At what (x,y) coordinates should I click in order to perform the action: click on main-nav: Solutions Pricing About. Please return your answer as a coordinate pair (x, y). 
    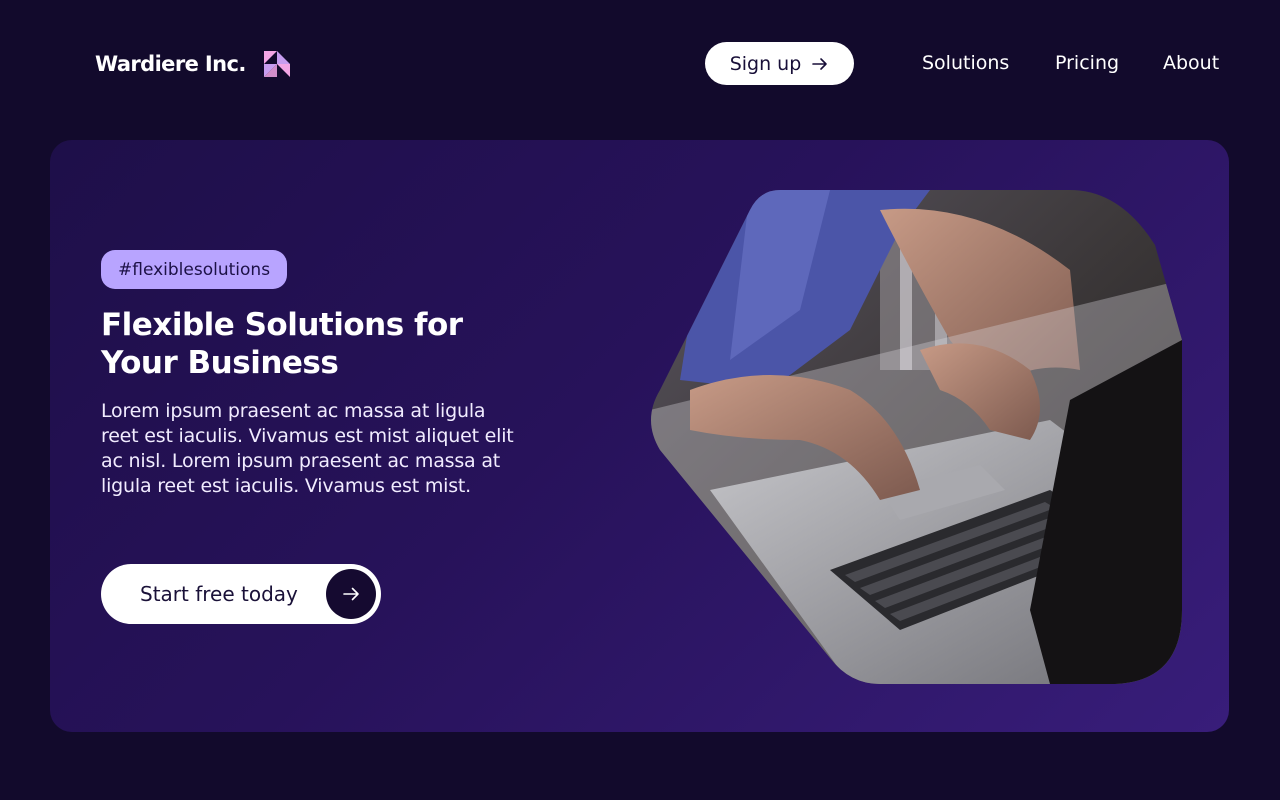
    Looking at the image, I should click on (640, 67).